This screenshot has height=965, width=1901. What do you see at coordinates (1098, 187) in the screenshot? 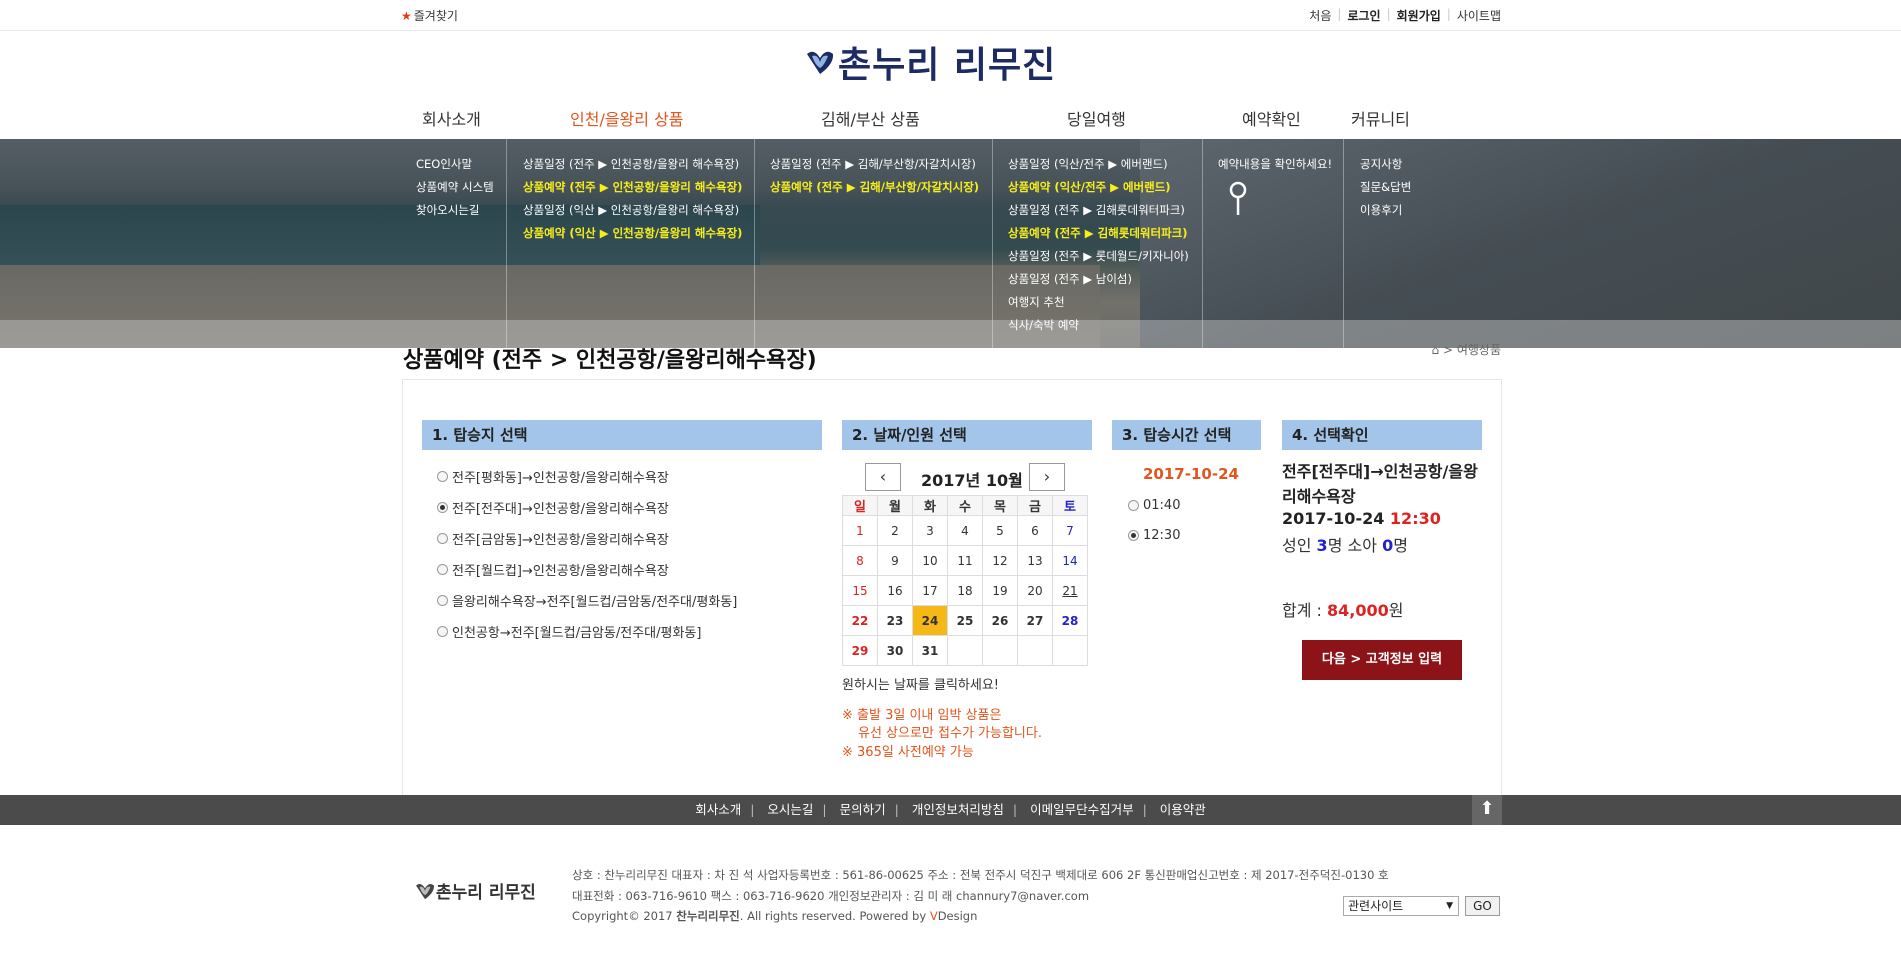
I see `submenu-item: 상품예약 (익산/전주 ▶ 에버랜드)` at bounding box center [1098, 187].